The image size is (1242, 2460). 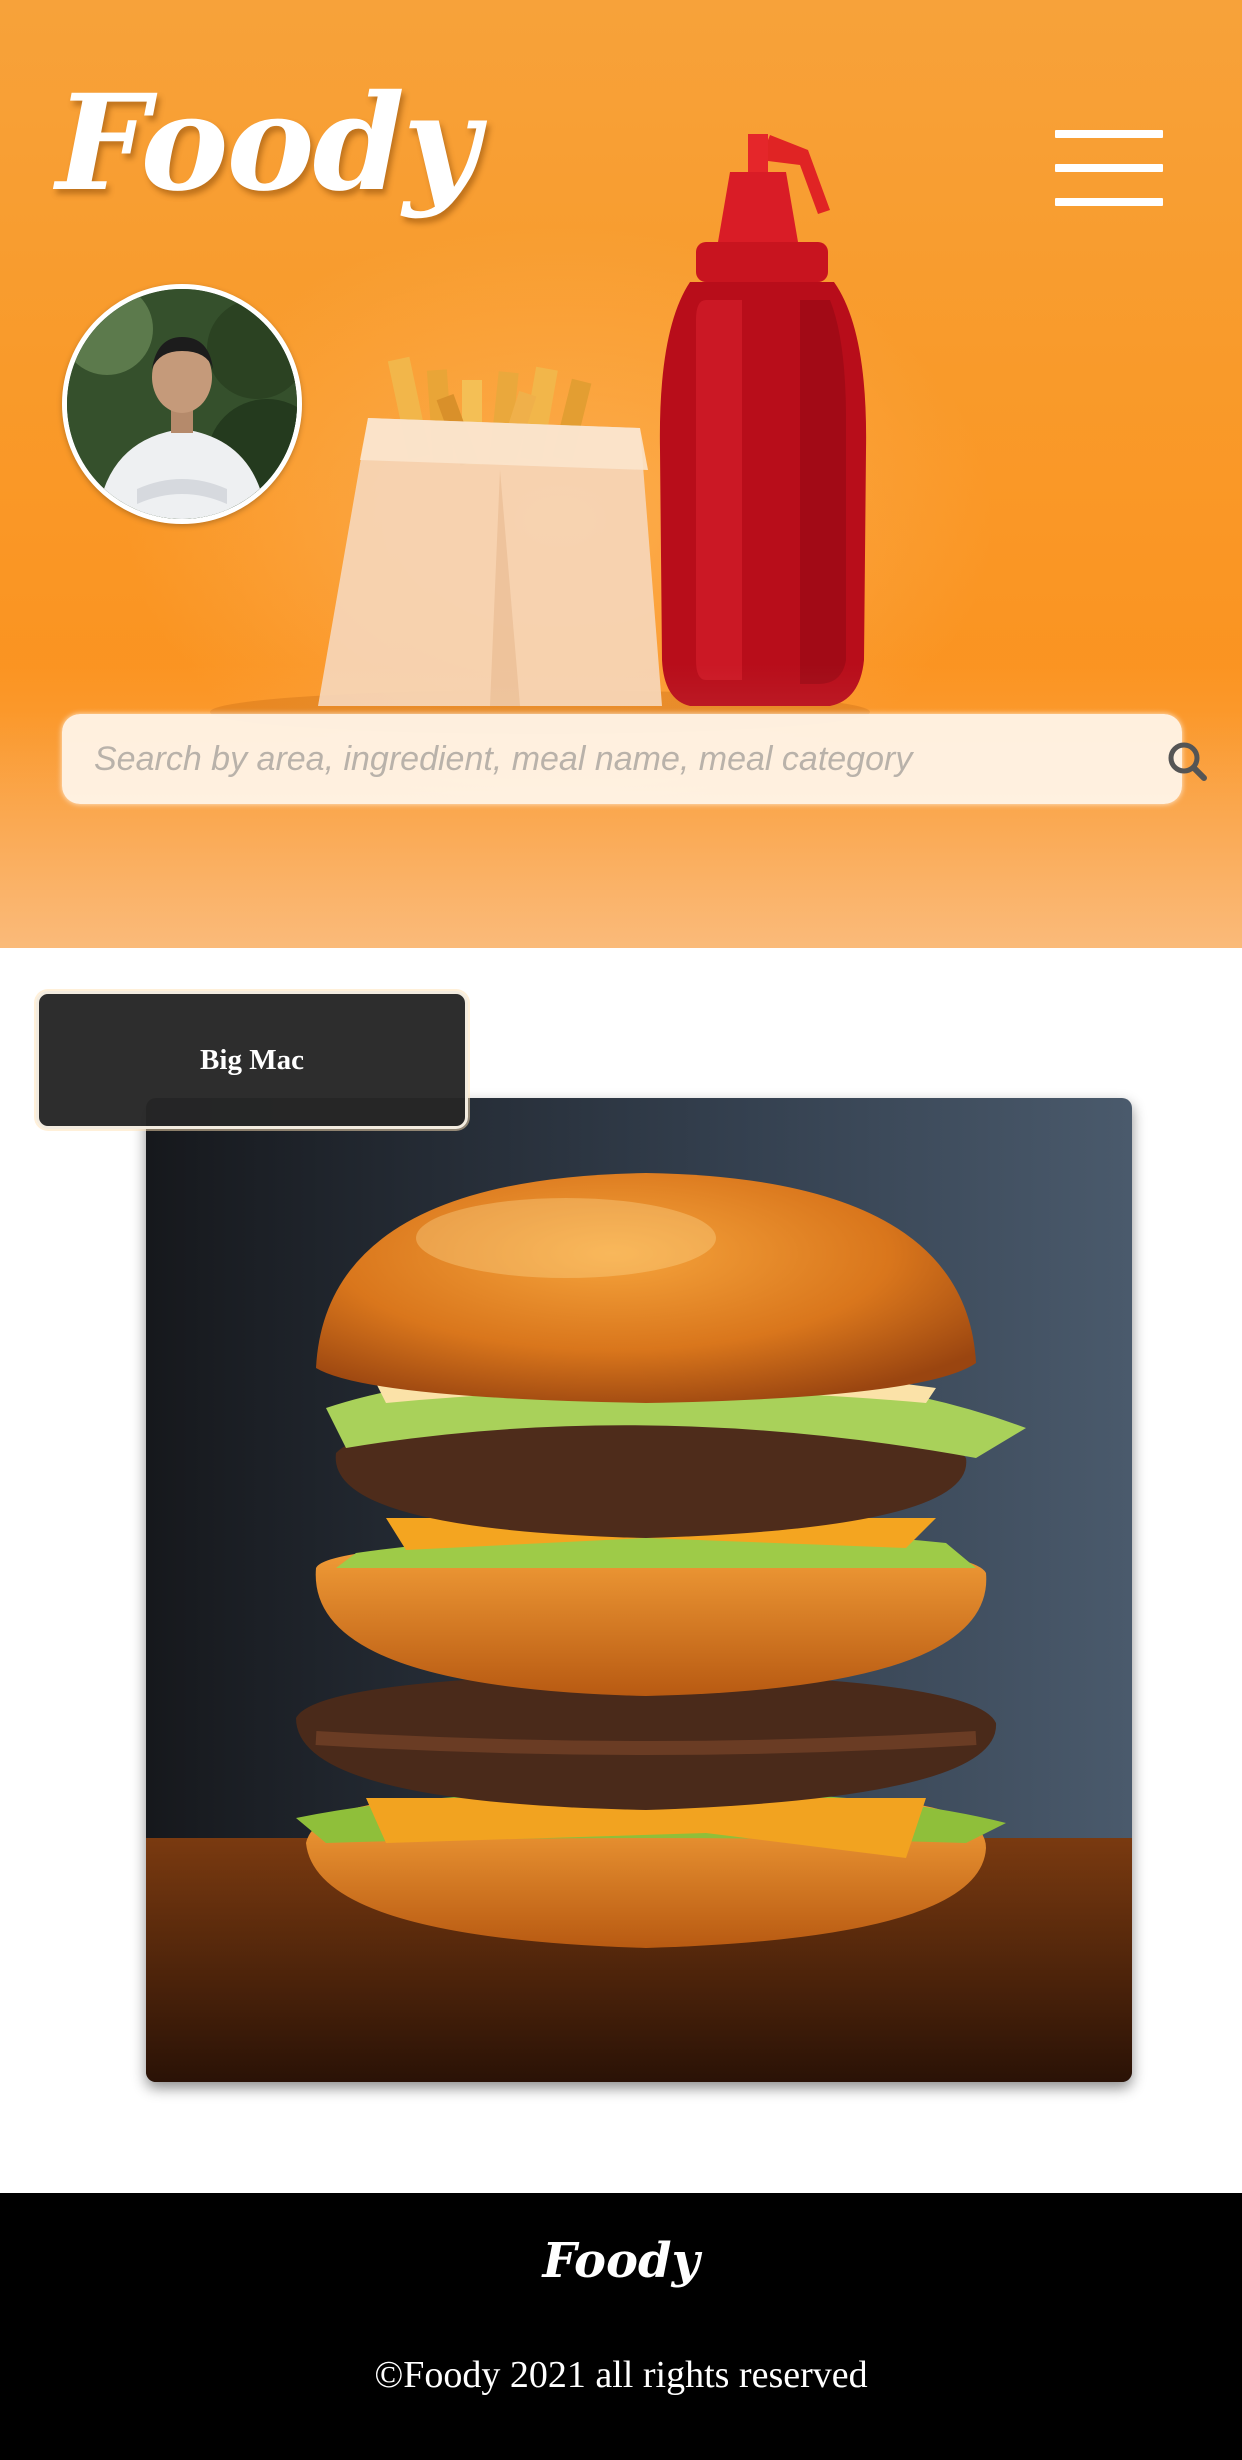 I want to click on search-bar, so click(x=634, y=759).